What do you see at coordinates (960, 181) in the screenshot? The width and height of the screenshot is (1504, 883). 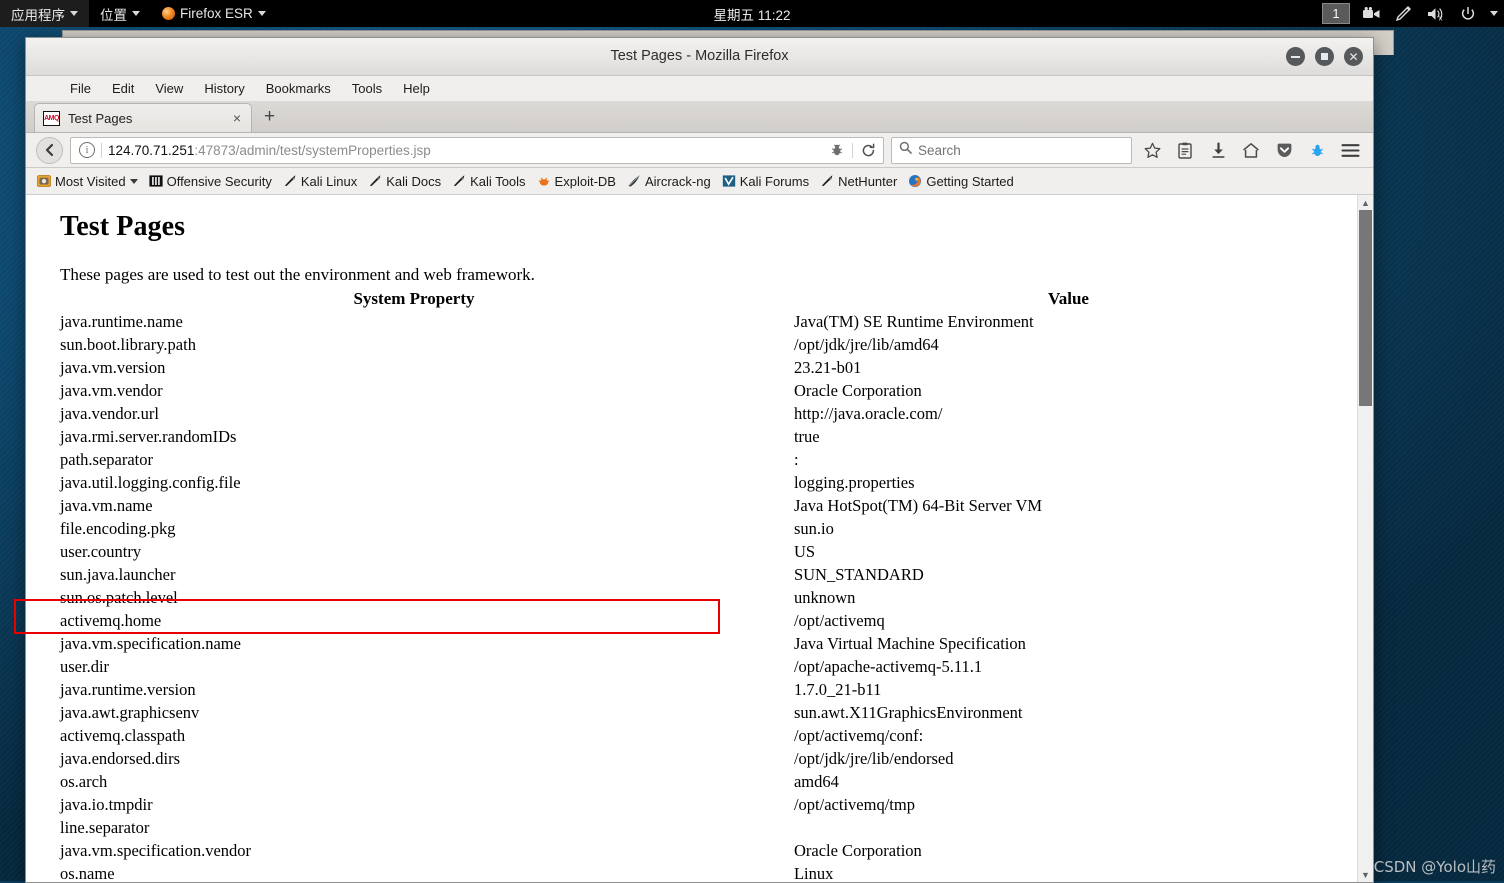 I see `bookmark-getting-started: Getting Started` at bounding box center [960, 181].